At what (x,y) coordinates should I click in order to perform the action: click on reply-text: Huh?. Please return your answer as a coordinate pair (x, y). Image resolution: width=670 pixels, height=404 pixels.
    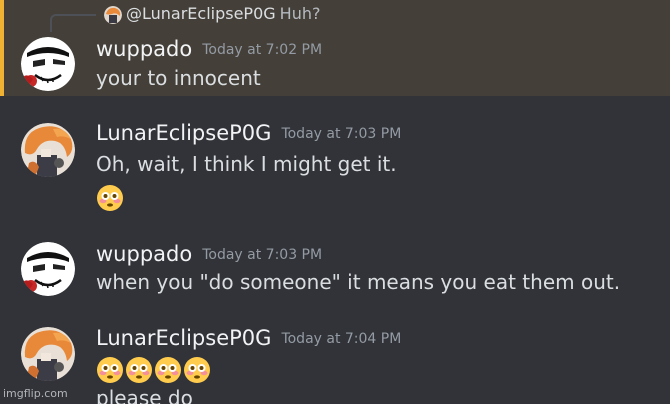
    Looking at the image, I should click on (300, 13).